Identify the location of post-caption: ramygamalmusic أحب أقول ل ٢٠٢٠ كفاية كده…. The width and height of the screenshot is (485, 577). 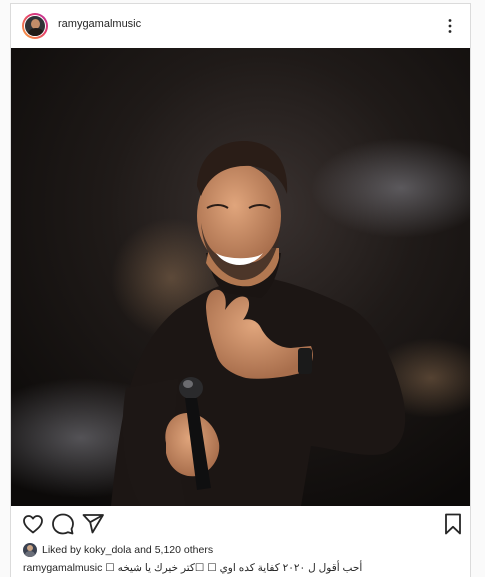
(192, 568).